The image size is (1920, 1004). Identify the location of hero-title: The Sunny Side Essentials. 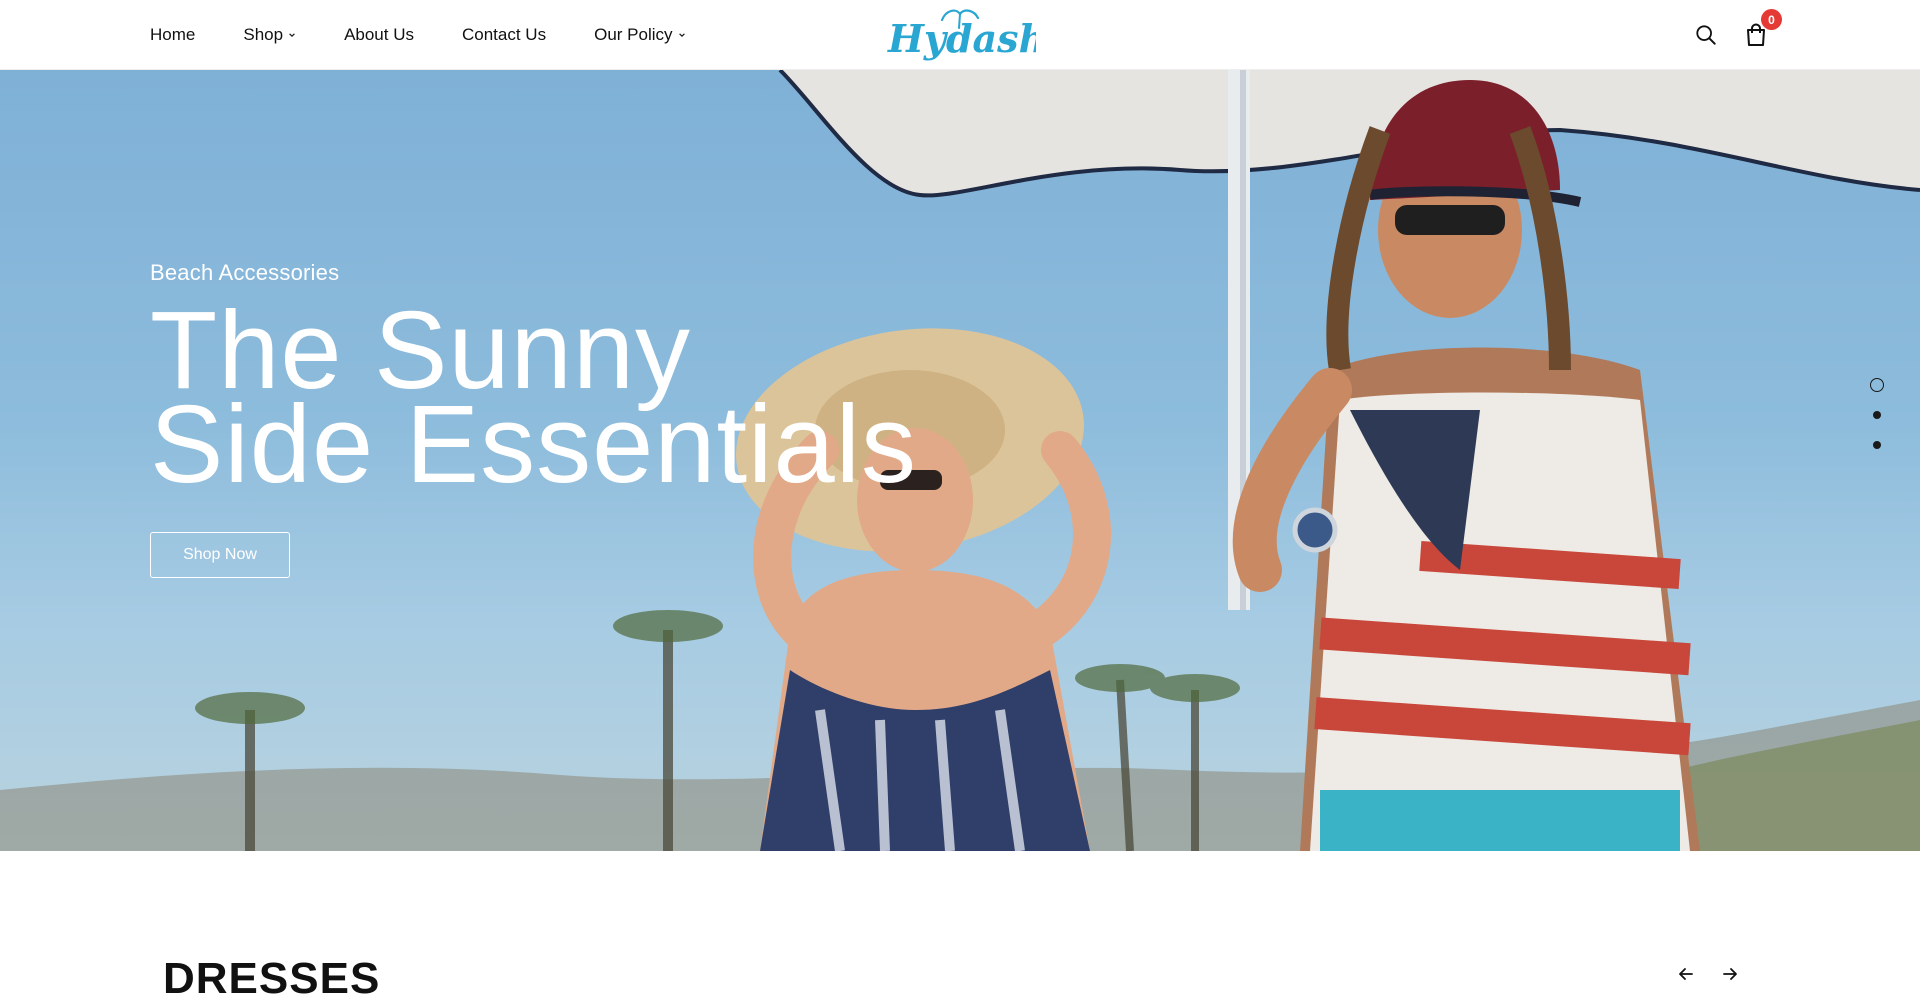
(533, 398).